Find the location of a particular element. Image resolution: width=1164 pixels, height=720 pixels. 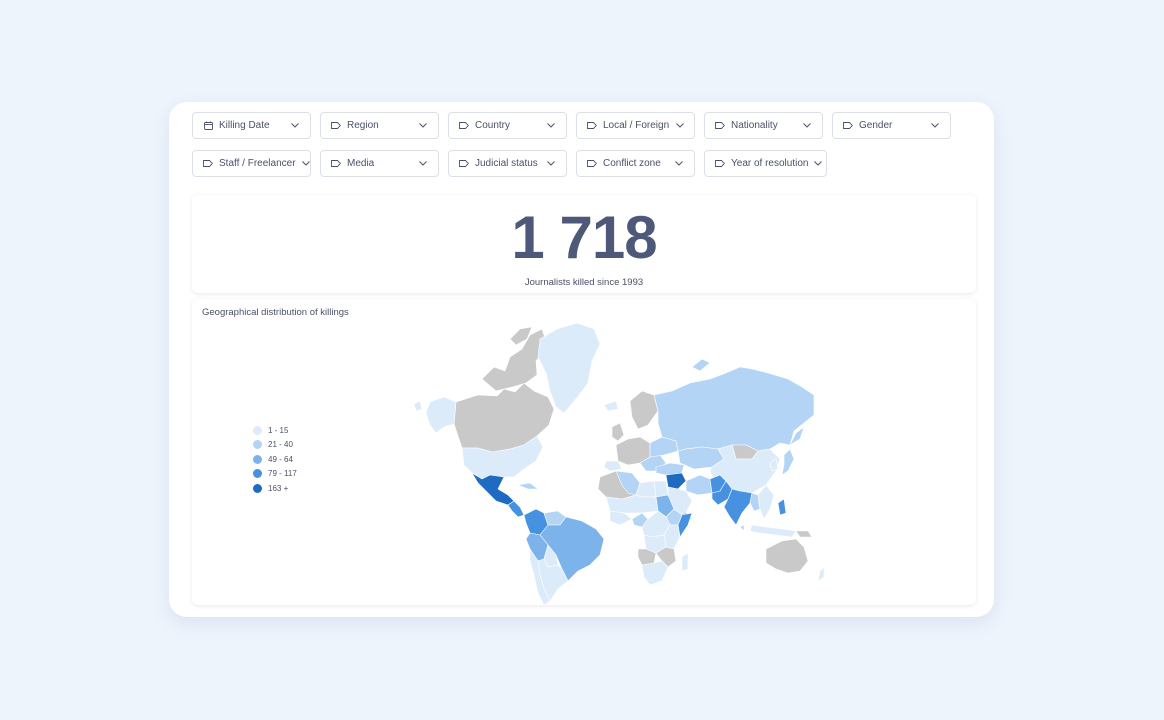

filter-country: Country is located at coordinates (507, 125).